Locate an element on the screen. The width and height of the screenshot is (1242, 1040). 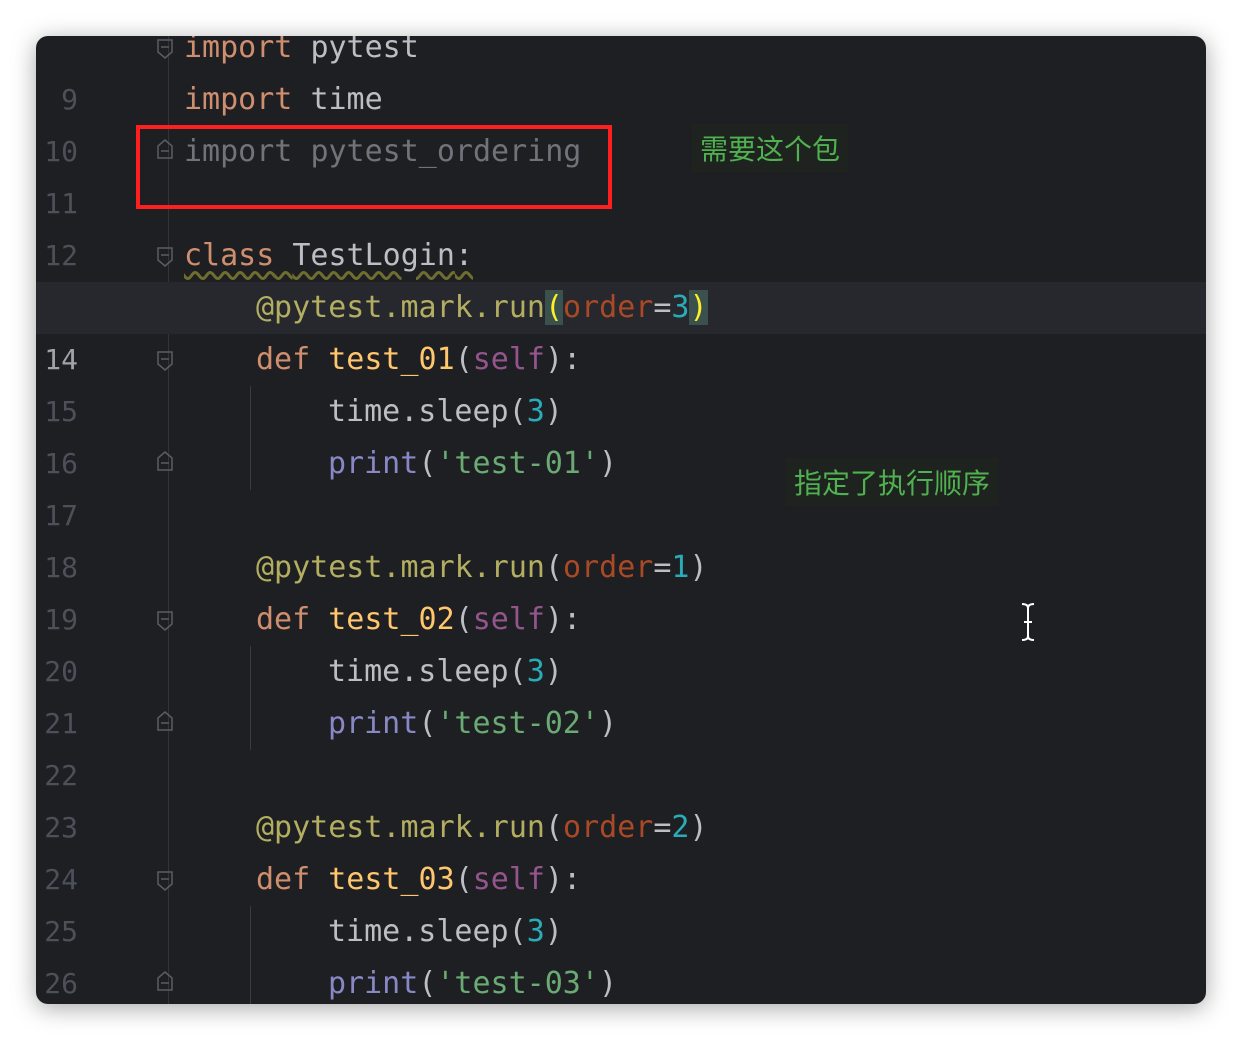
code-line-13: 13 class TestLogin: is located at coordinates (621, 277).